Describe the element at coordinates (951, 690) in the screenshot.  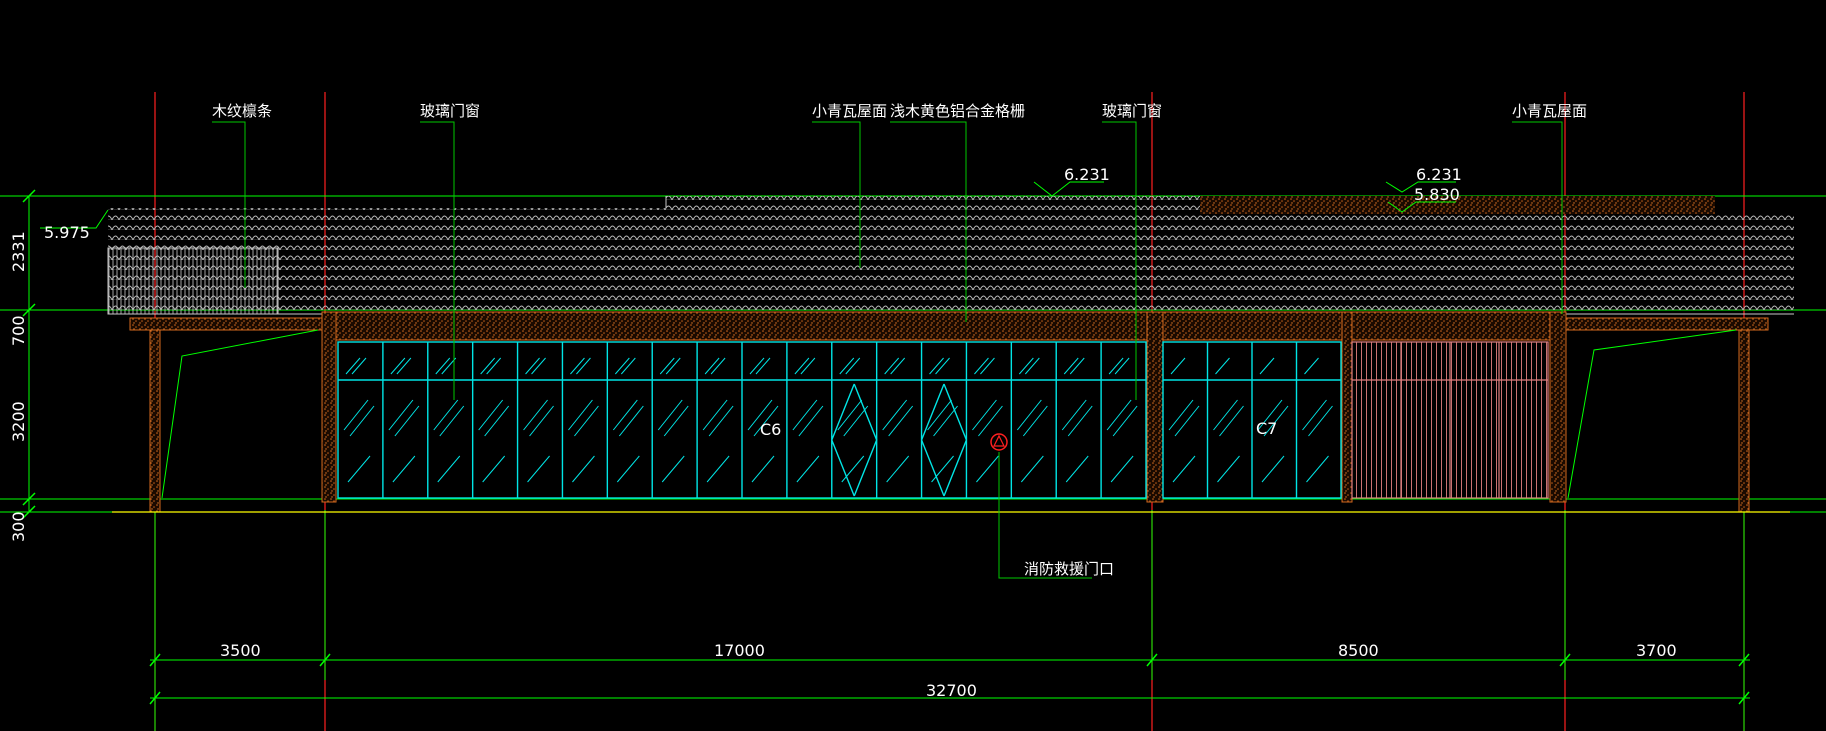
I see `overall-dim-32700: 32700` at that location.